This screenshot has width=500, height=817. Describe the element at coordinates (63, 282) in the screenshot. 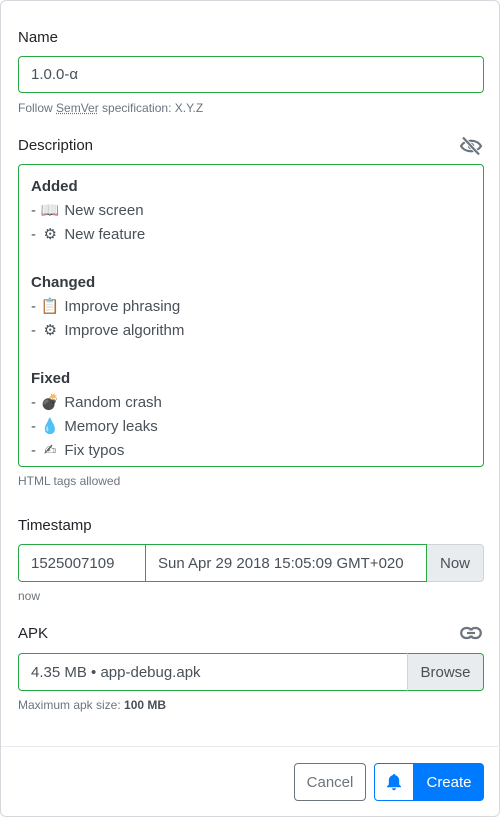

I see `section-heading-changed: Changed` at that location.